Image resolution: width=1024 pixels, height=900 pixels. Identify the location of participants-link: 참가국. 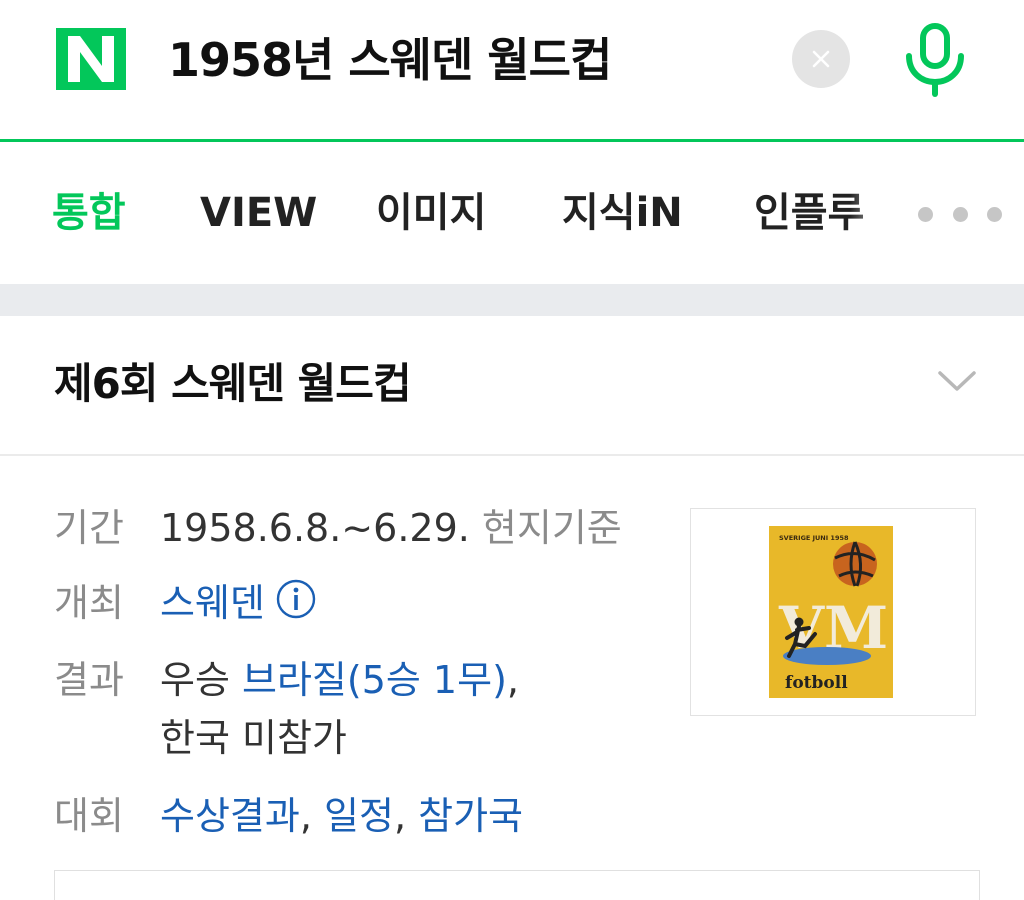
(470, 816).